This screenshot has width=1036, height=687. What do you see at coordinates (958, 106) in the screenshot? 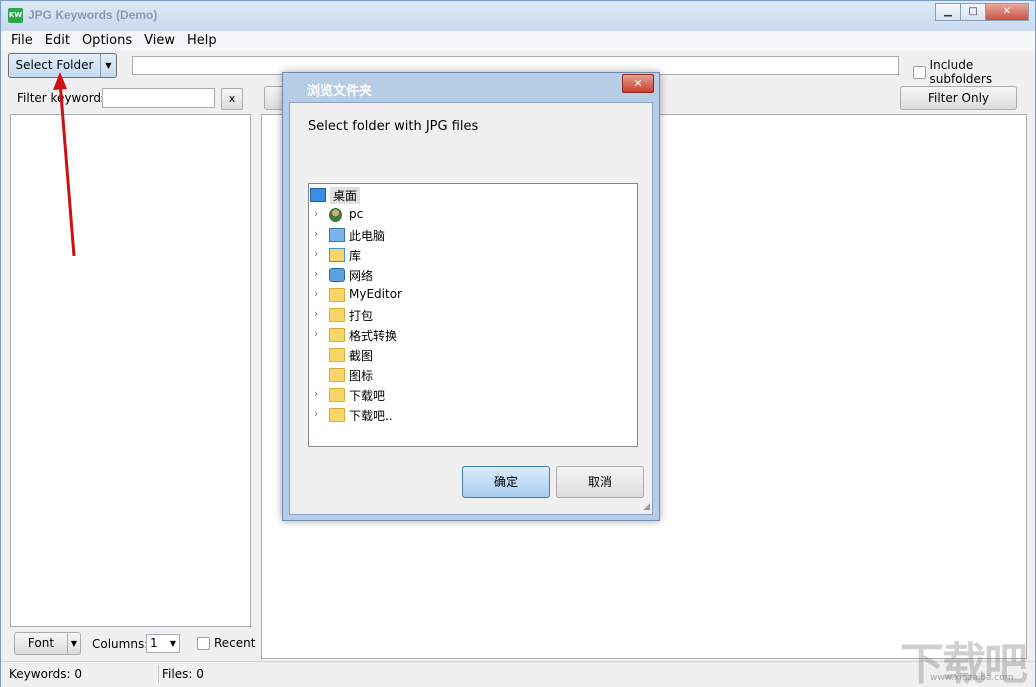
I see `filter-only-selected-button: Filter Only Selected` at bounding box center [958, 106].